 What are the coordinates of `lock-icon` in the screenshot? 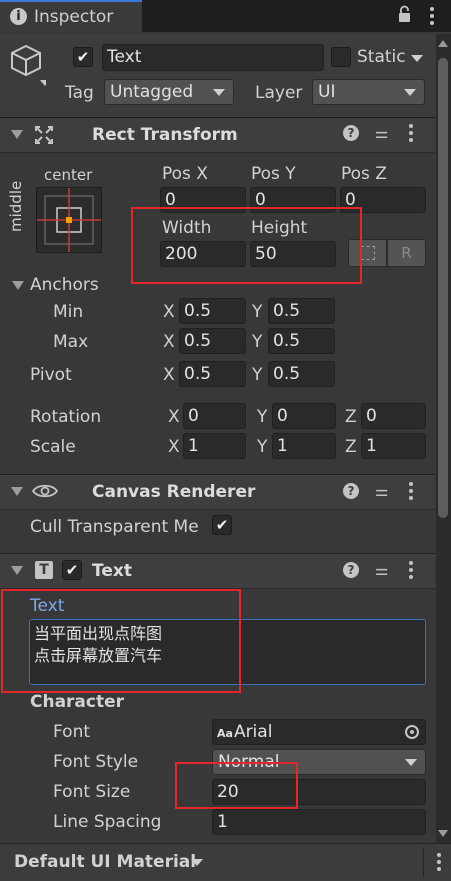 It's located at (404, 14).